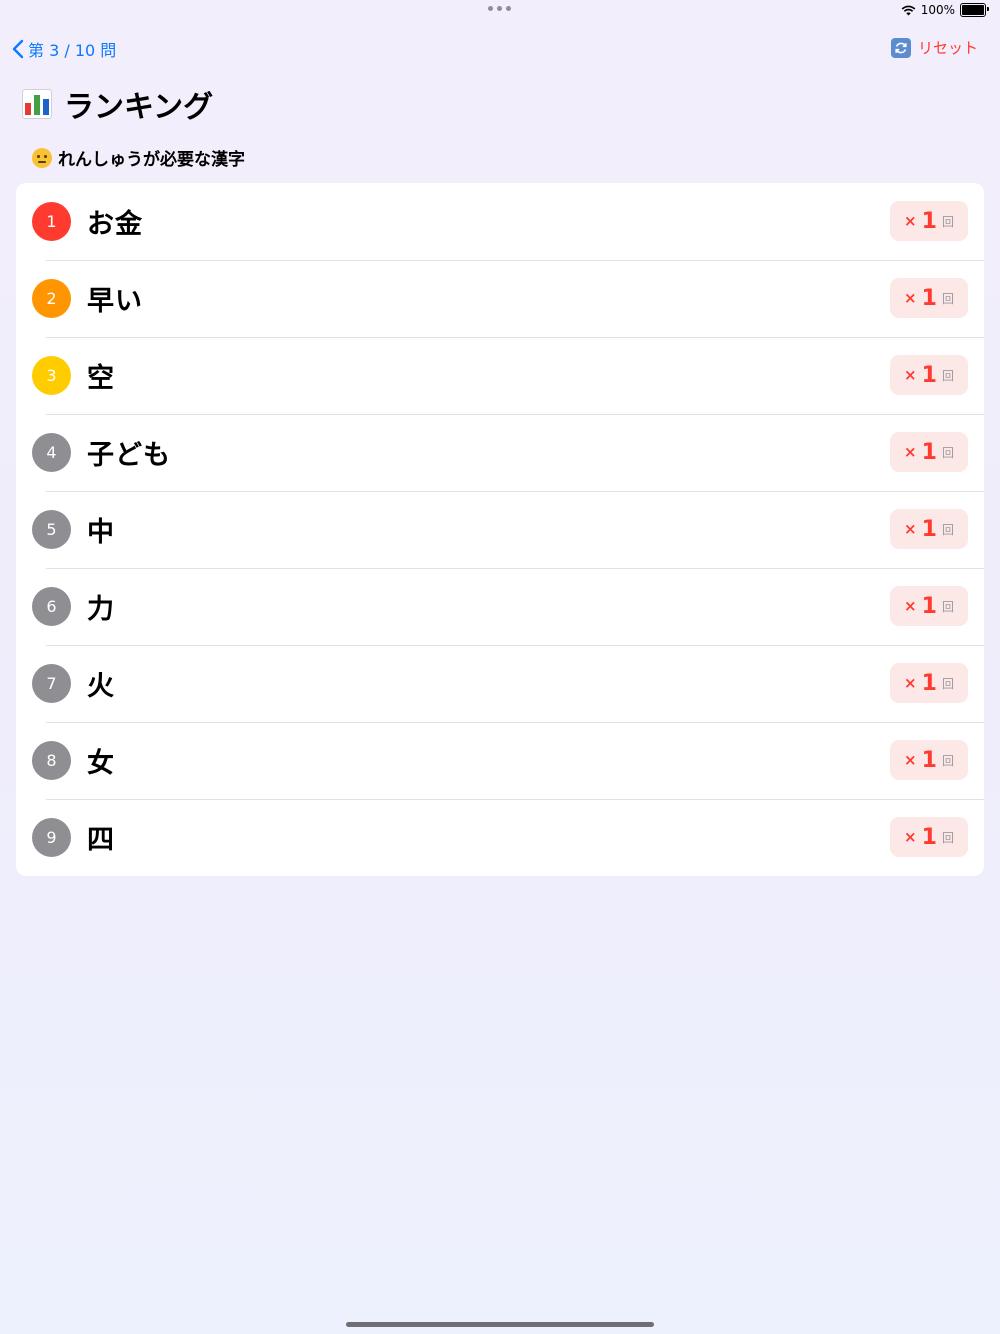 The width and height of the screenshot is (1000, 1334). I want to click on battery-level, so click(973, 10).